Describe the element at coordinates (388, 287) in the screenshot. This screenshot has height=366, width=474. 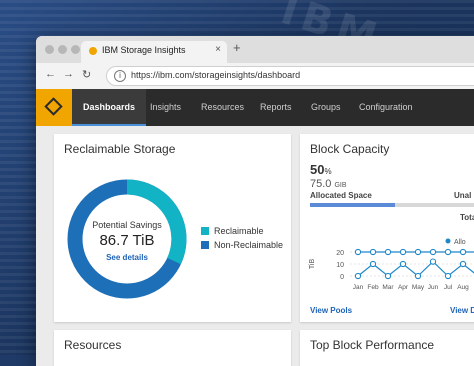
I see `x-tick-label: Mar` at that location.